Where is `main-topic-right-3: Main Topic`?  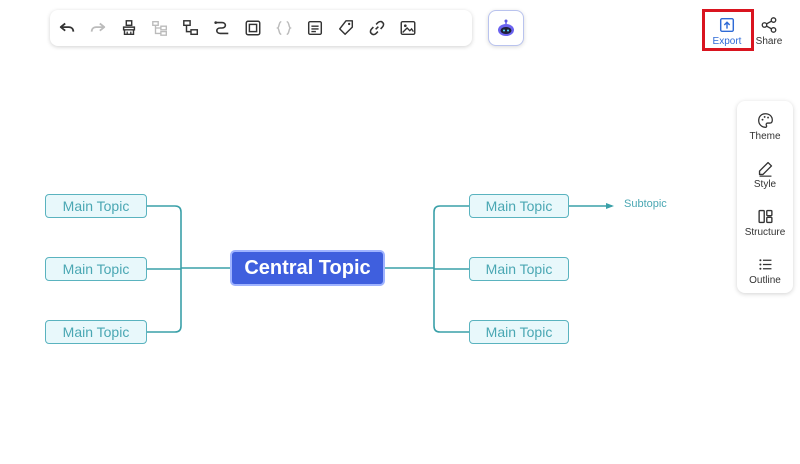
main-topic-right-3: Main Topic is located at coordinates (519, 332).